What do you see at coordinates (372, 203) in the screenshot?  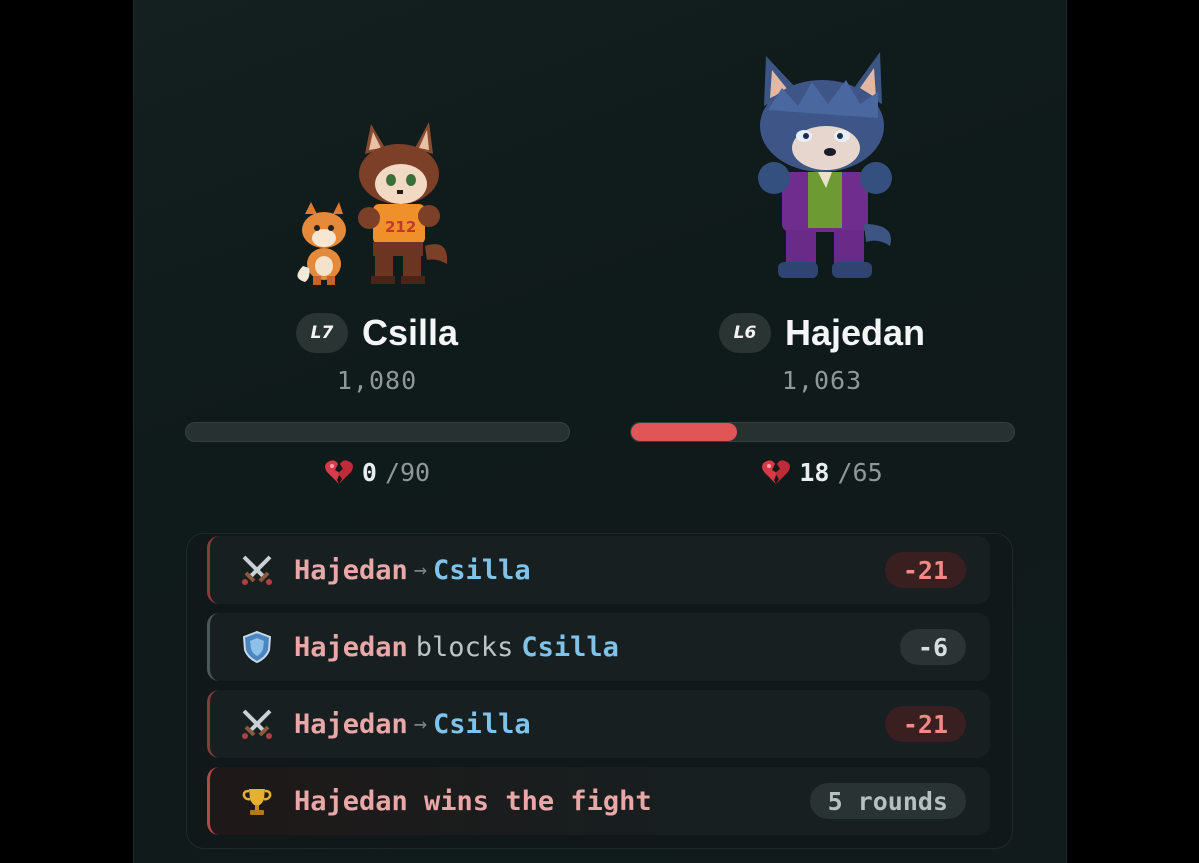 I see `wolf-with-fox-sprite: 212` at bounding box center [372, 203].